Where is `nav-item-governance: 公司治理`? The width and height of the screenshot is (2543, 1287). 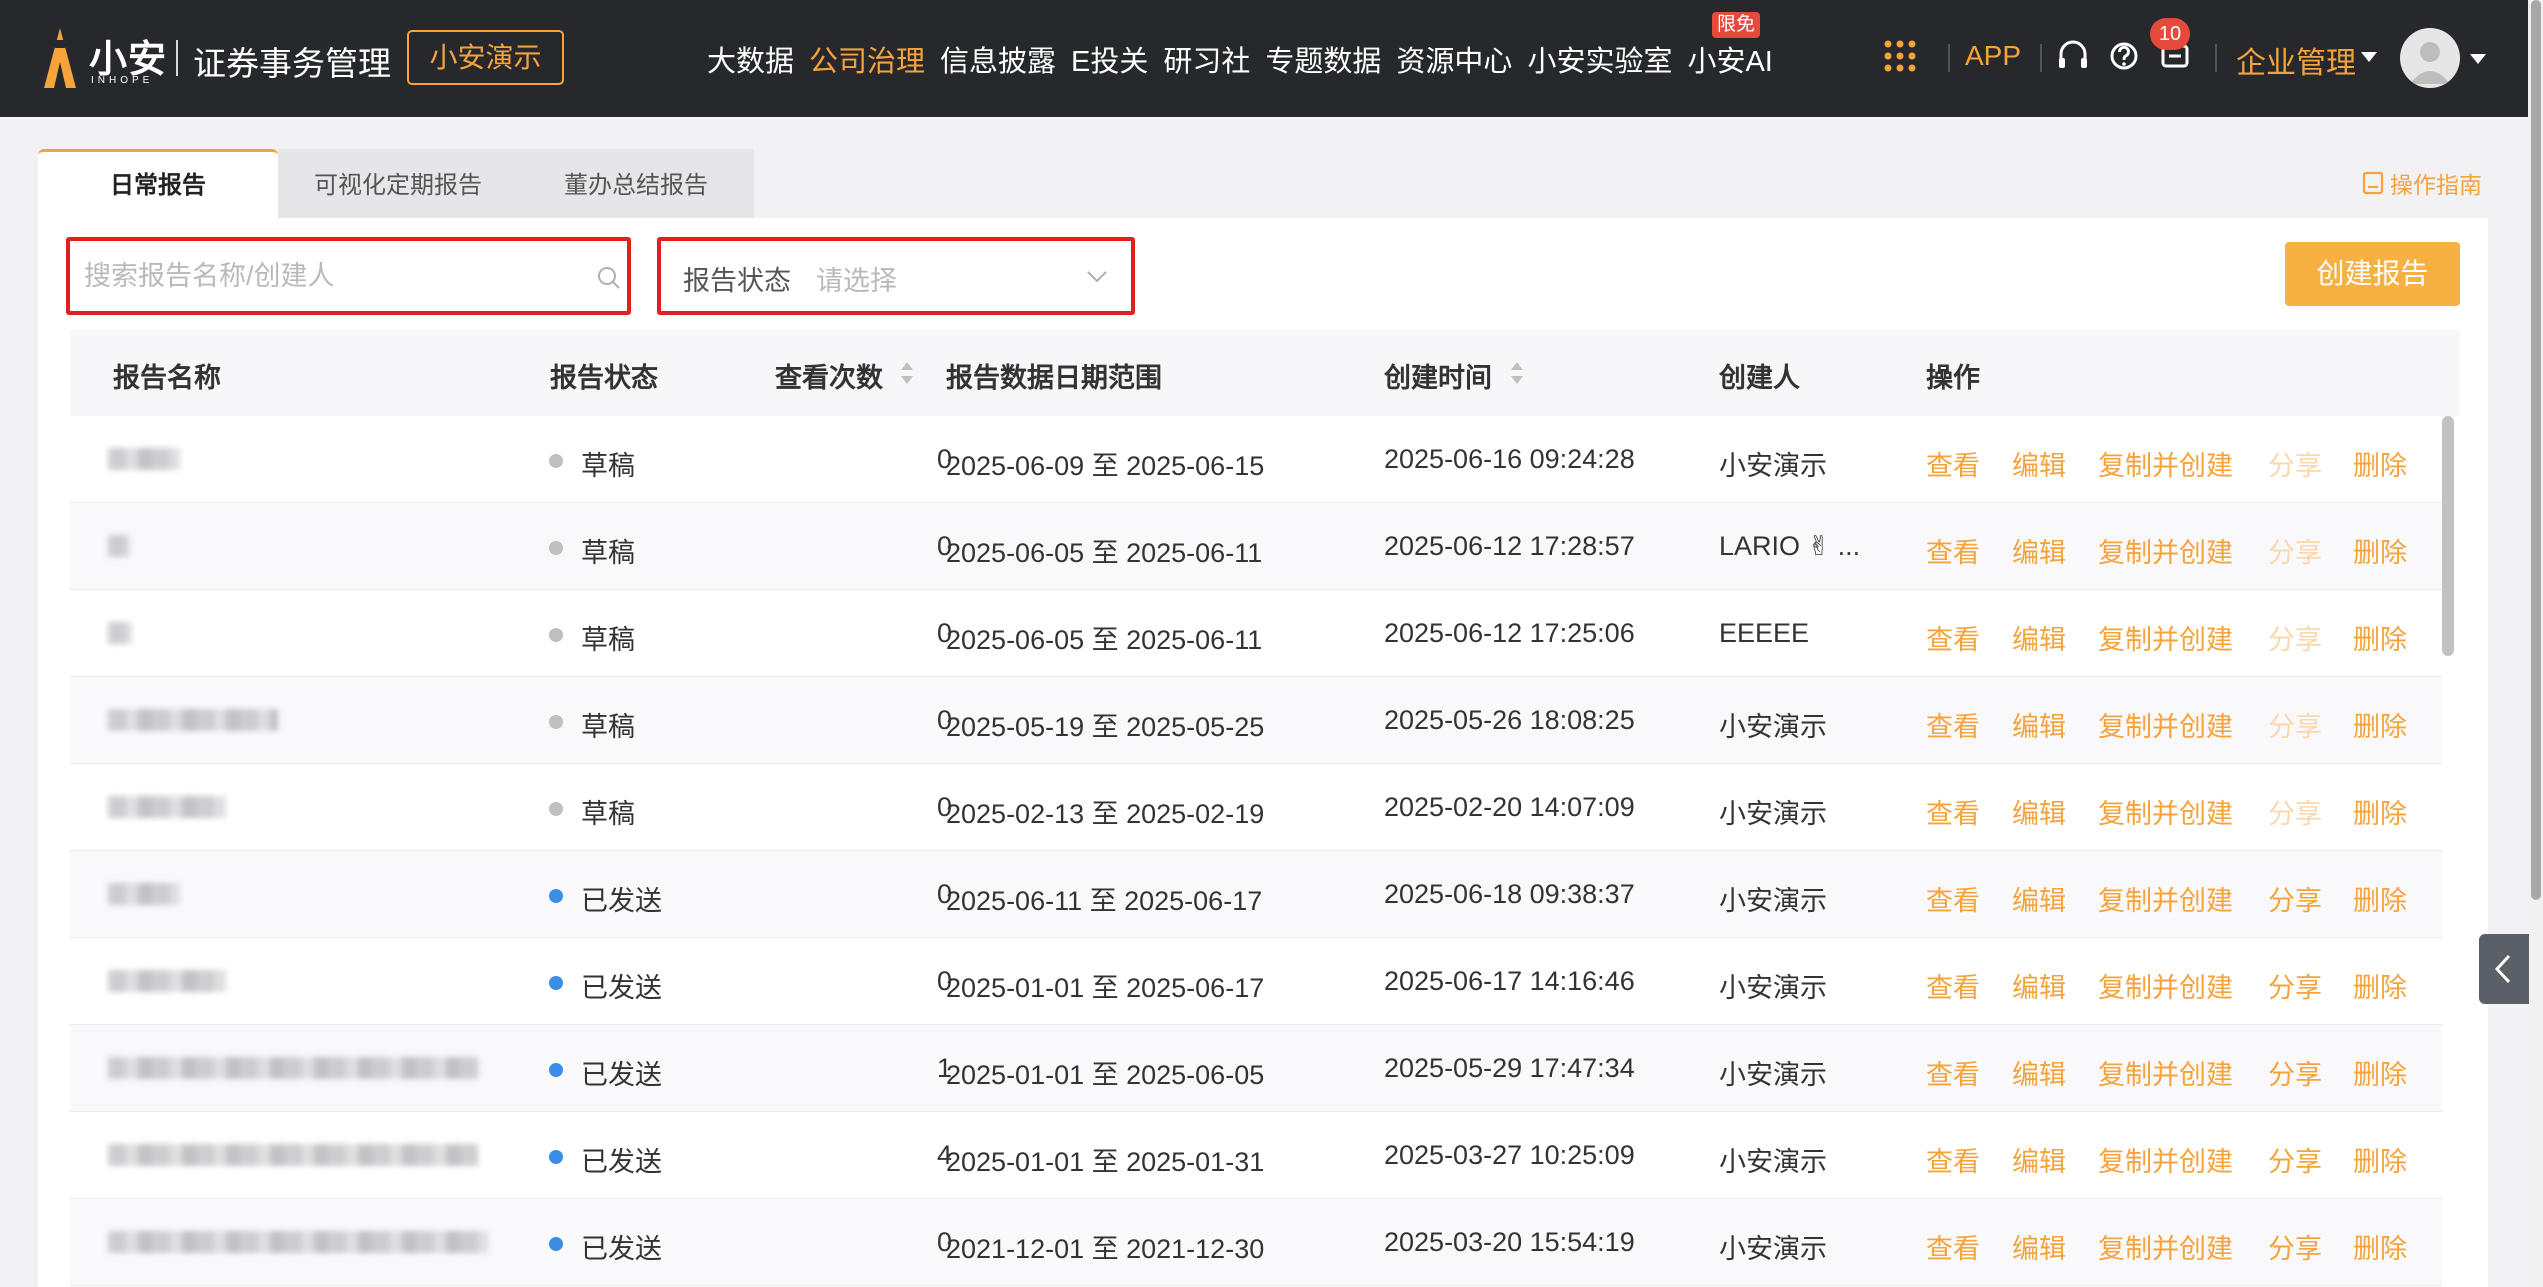
nav-item-governance: 公司治理 is located at coordinates (867, 59).